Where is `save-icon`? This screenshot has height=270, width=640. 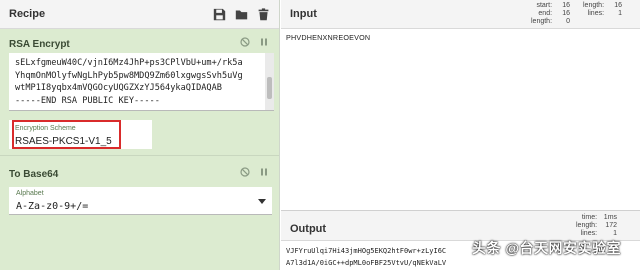 save-icon is located at coordinates (219, 14).